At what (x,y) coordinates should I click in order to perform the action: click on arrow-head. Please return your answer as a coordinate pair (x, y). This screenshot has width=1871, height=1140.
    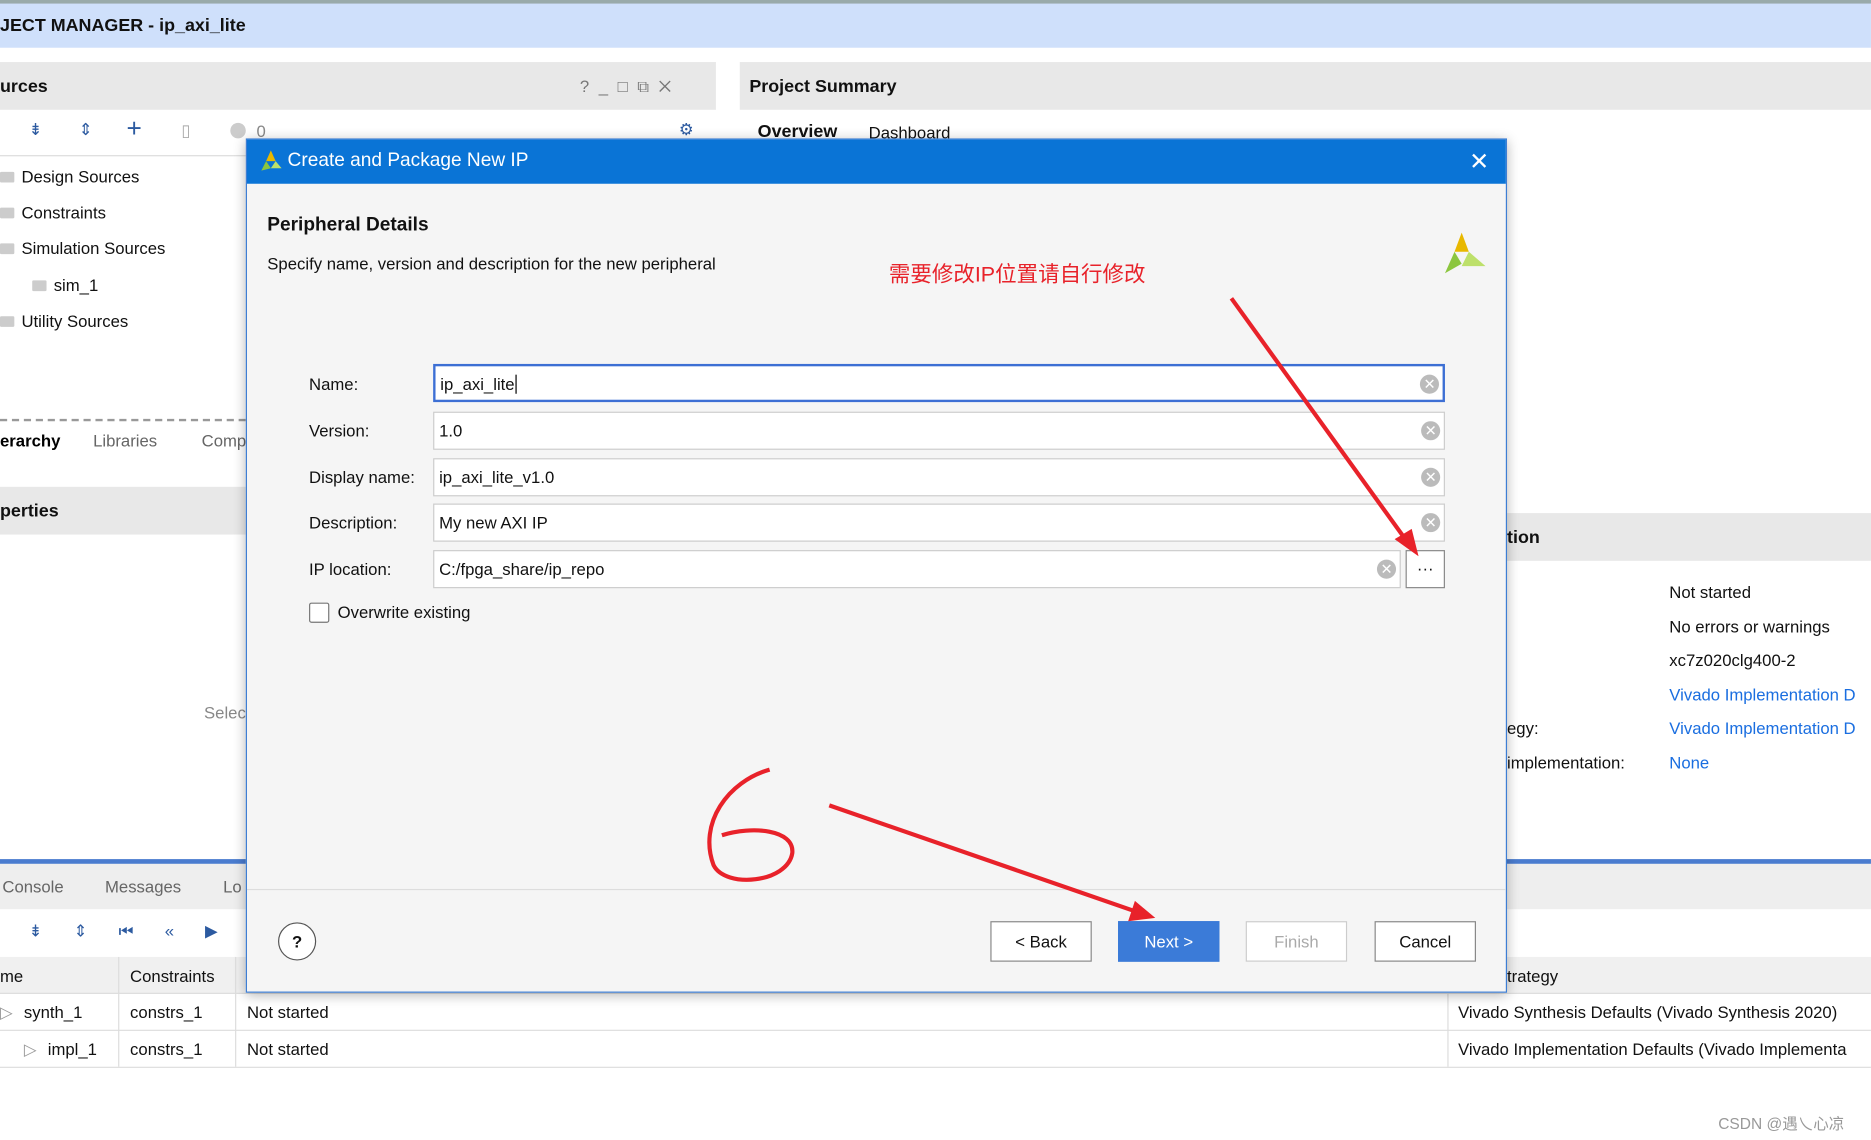
    Looking at the image, I should click on (1142, 911).